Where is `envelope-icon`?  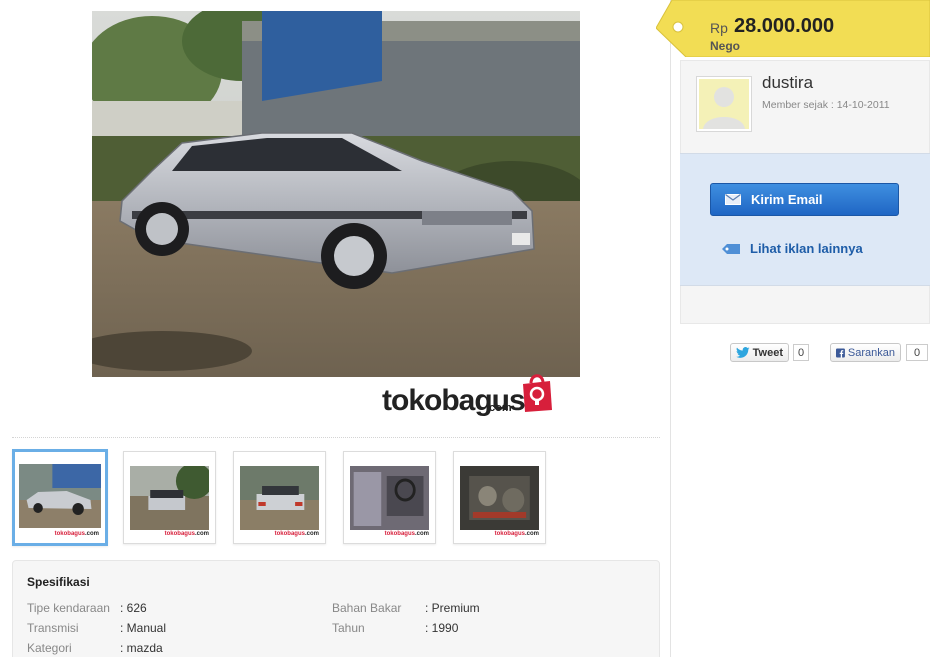
envelope-icon is located at coordinates (733, 199).